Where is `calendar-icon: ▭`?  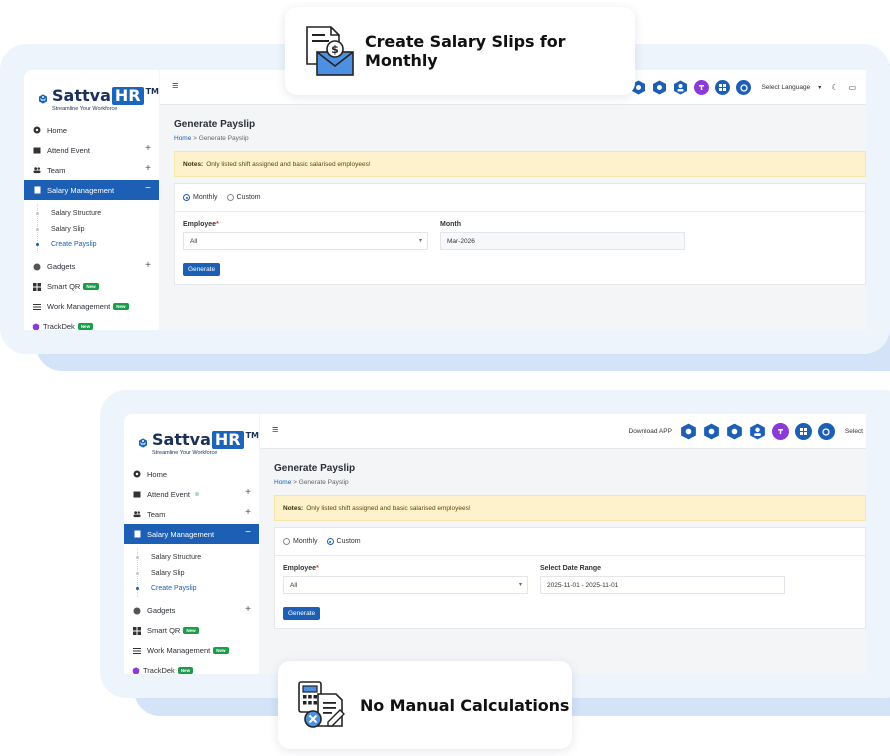 calendar-icon: ▭ is located at coordinates (852, 87).